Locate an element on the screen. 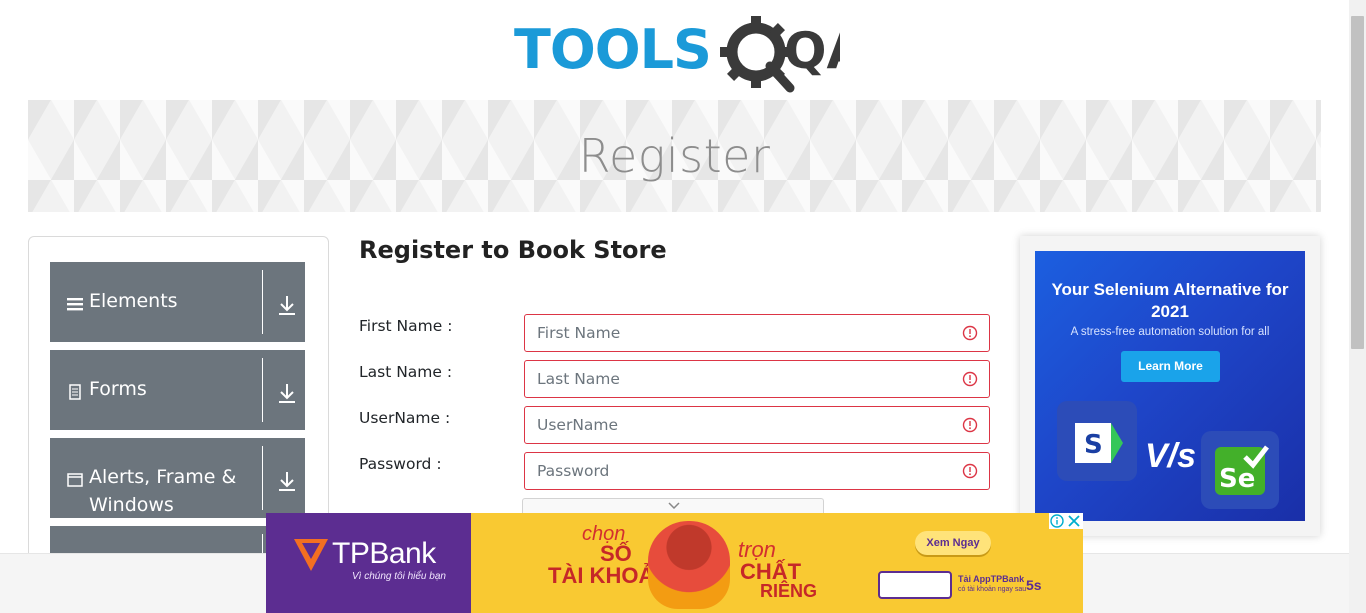  menu-group-forms: Forms is located at coordinates (177, 390).